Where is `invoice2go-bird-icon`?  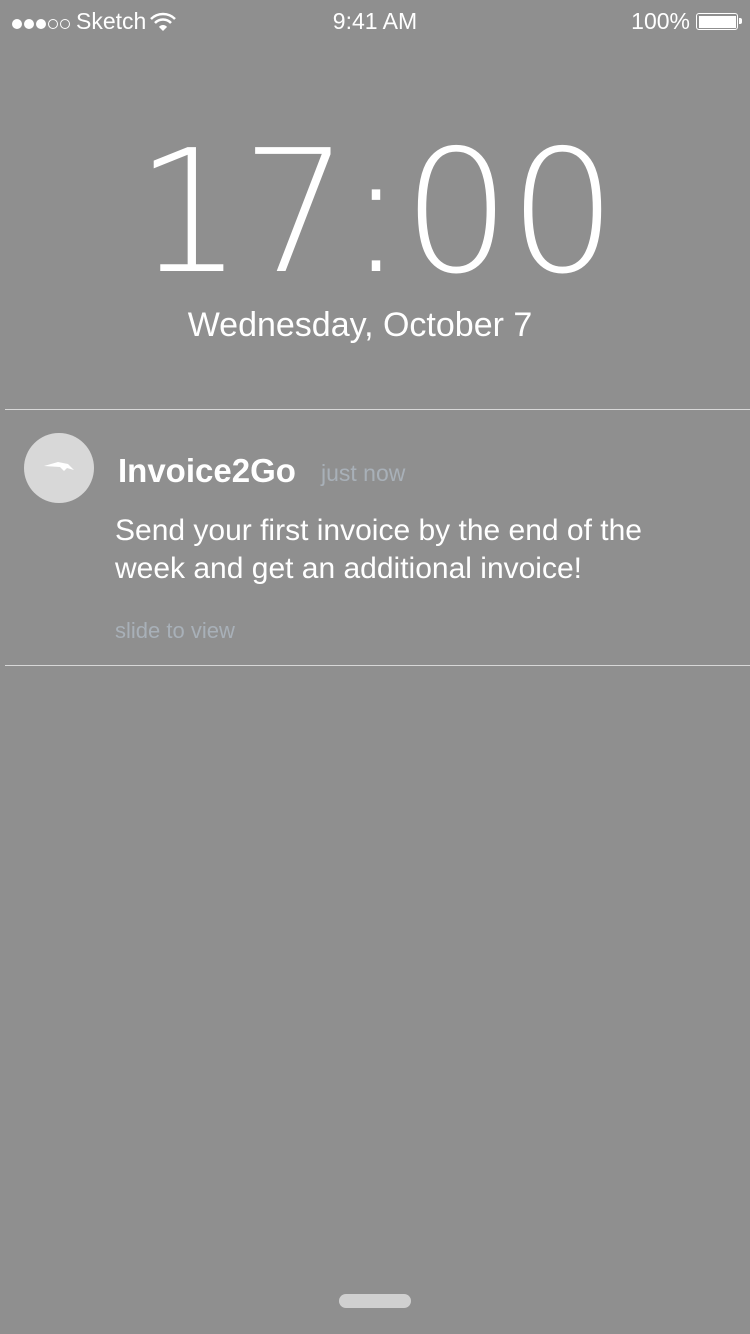
invoice2go-bird-icon is located at coordinates (59, 466).